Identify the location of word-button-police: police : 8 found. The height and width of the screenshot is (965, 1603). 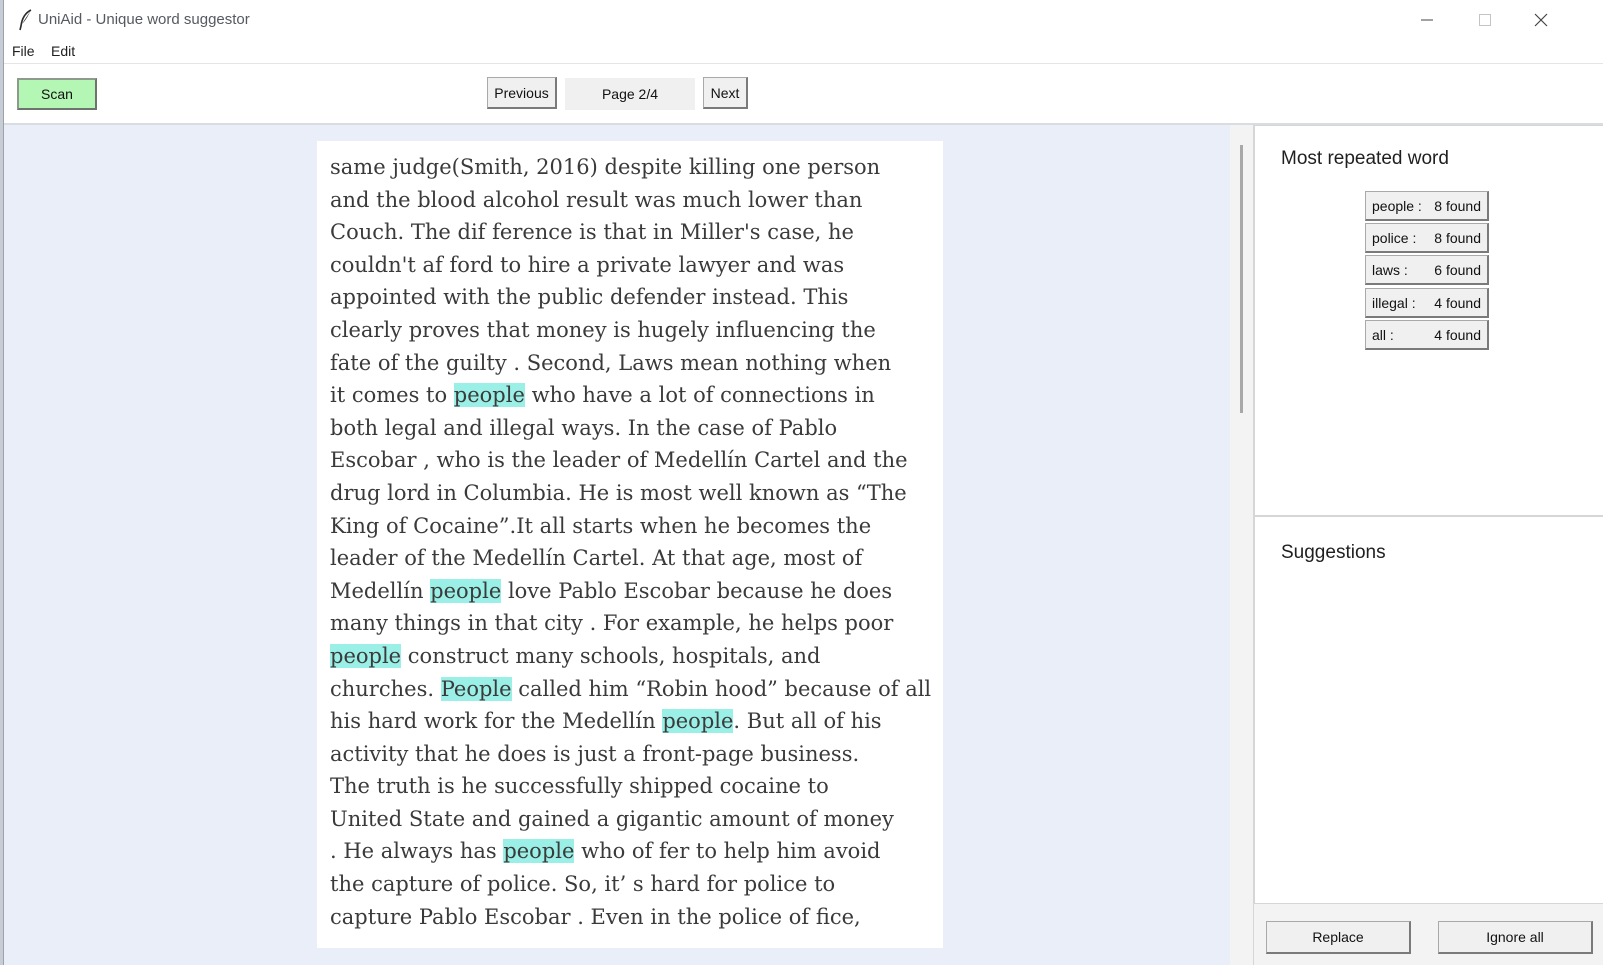
(1427, 238).